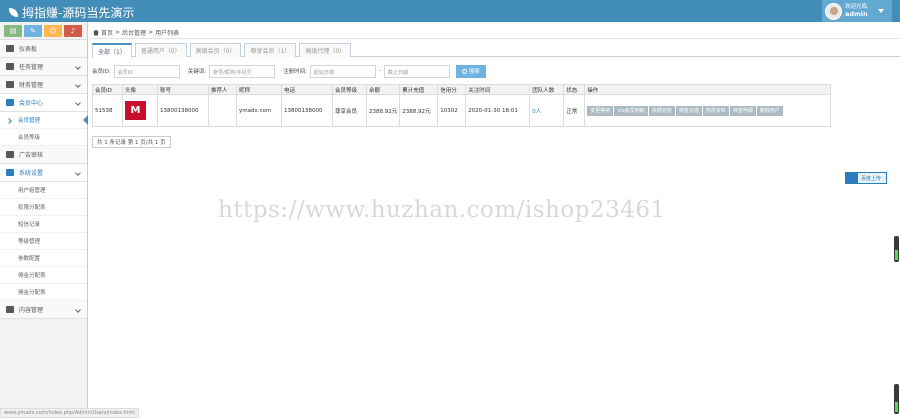 The width and height of the screenshot is (900, 418). What do you see at coordinates (452, 89) in the screenshot?
I see `col-header: 信用分` at bounding box center [452, 89].